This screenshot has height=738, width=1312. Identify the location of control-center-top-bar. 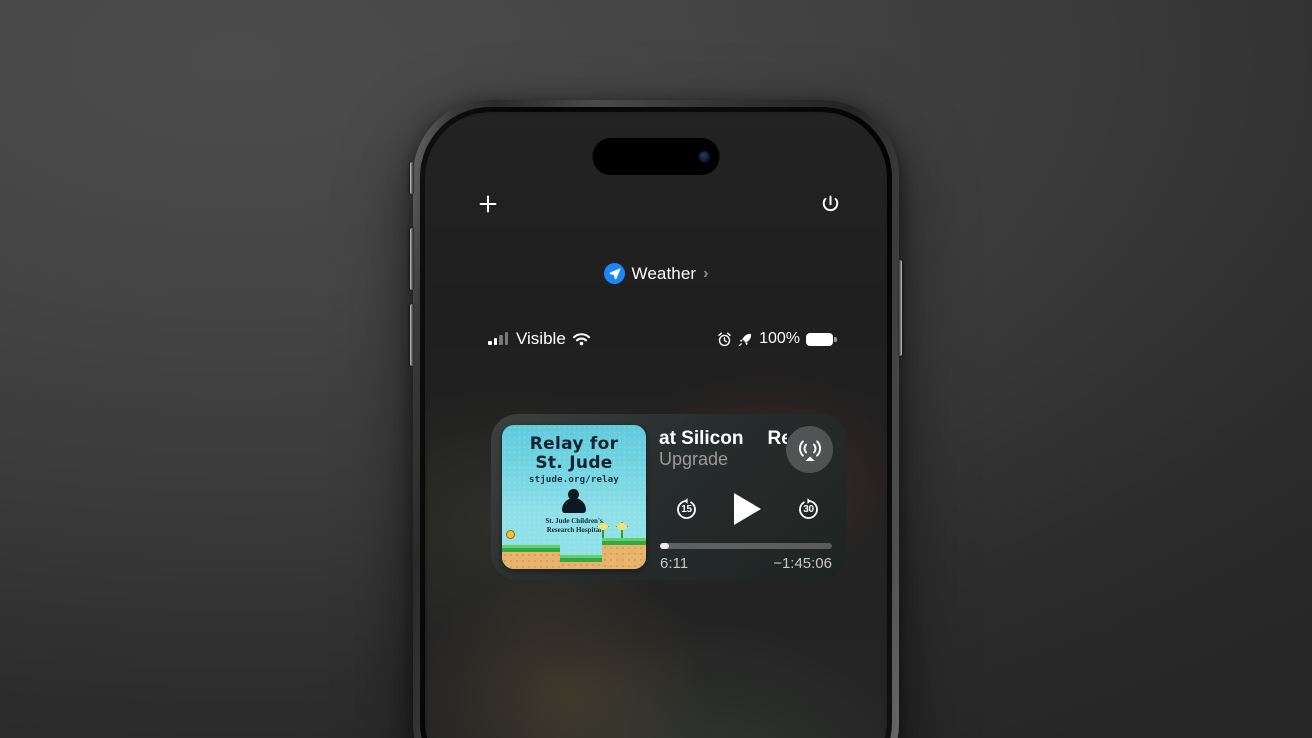
(656, 204).